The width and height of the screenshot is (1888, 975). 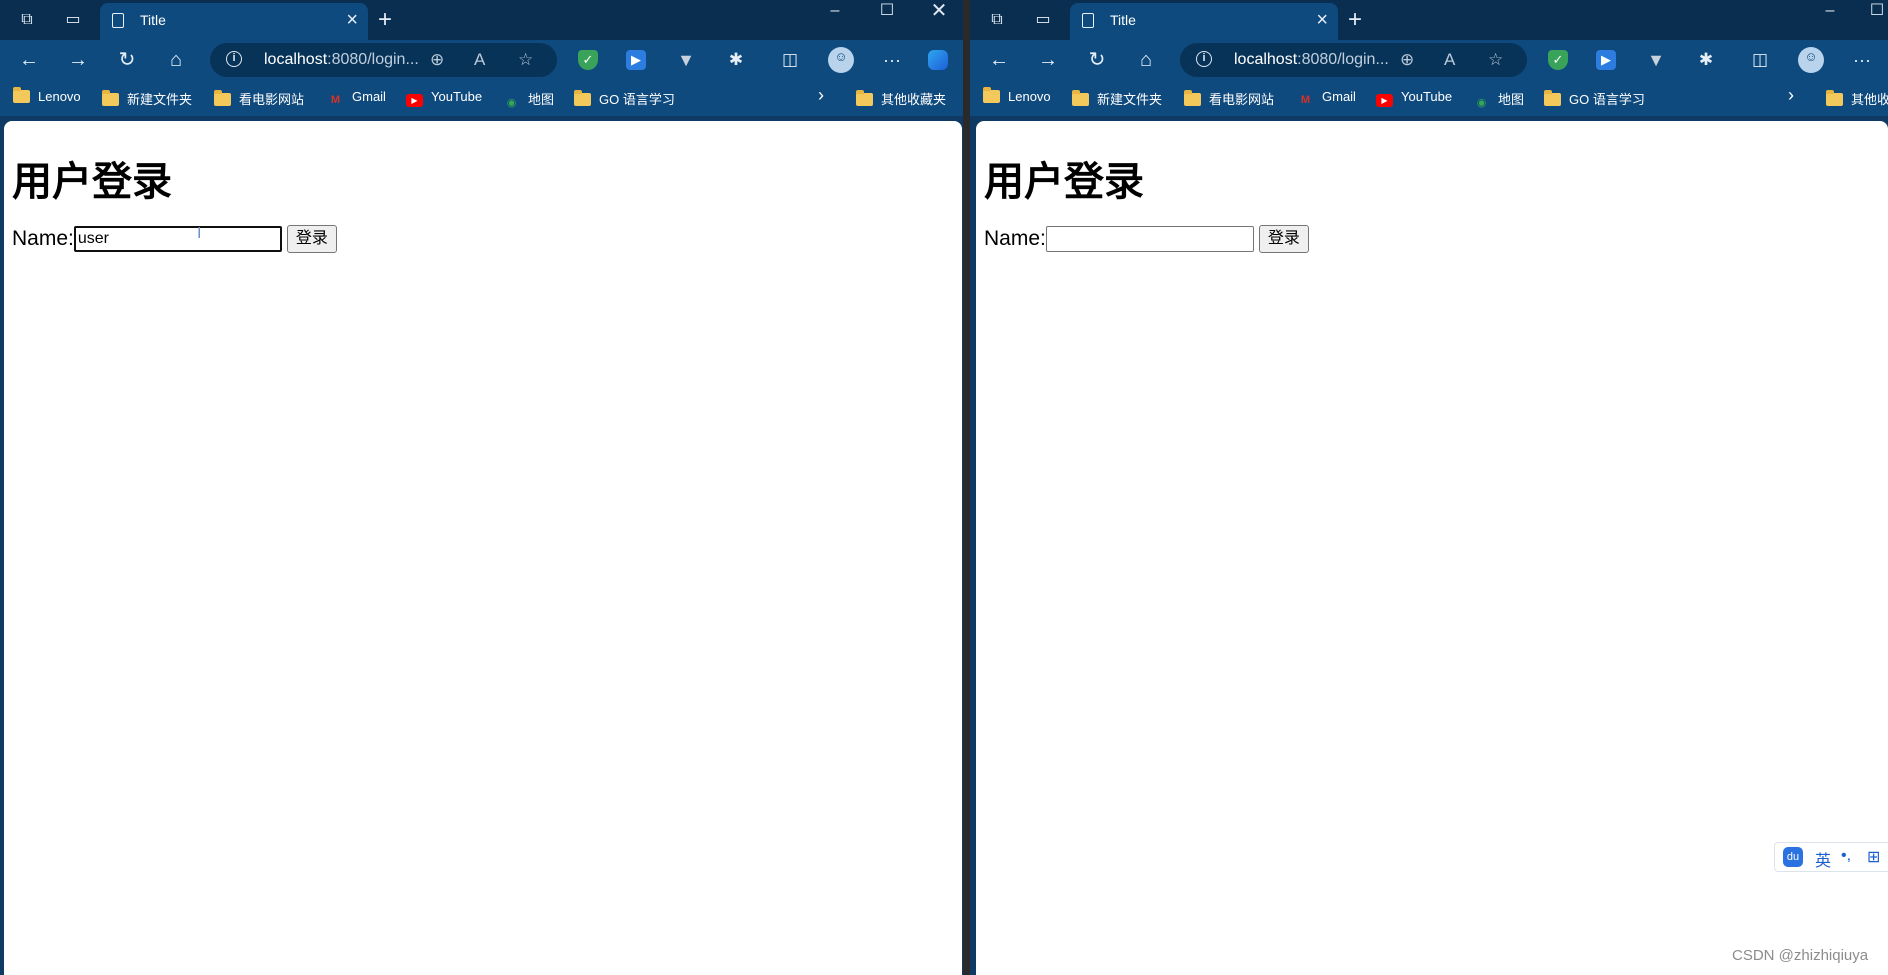 I want to click on title-bar: ⧉ ▭ Title × + – ☐, so click(x=1429, y=20).